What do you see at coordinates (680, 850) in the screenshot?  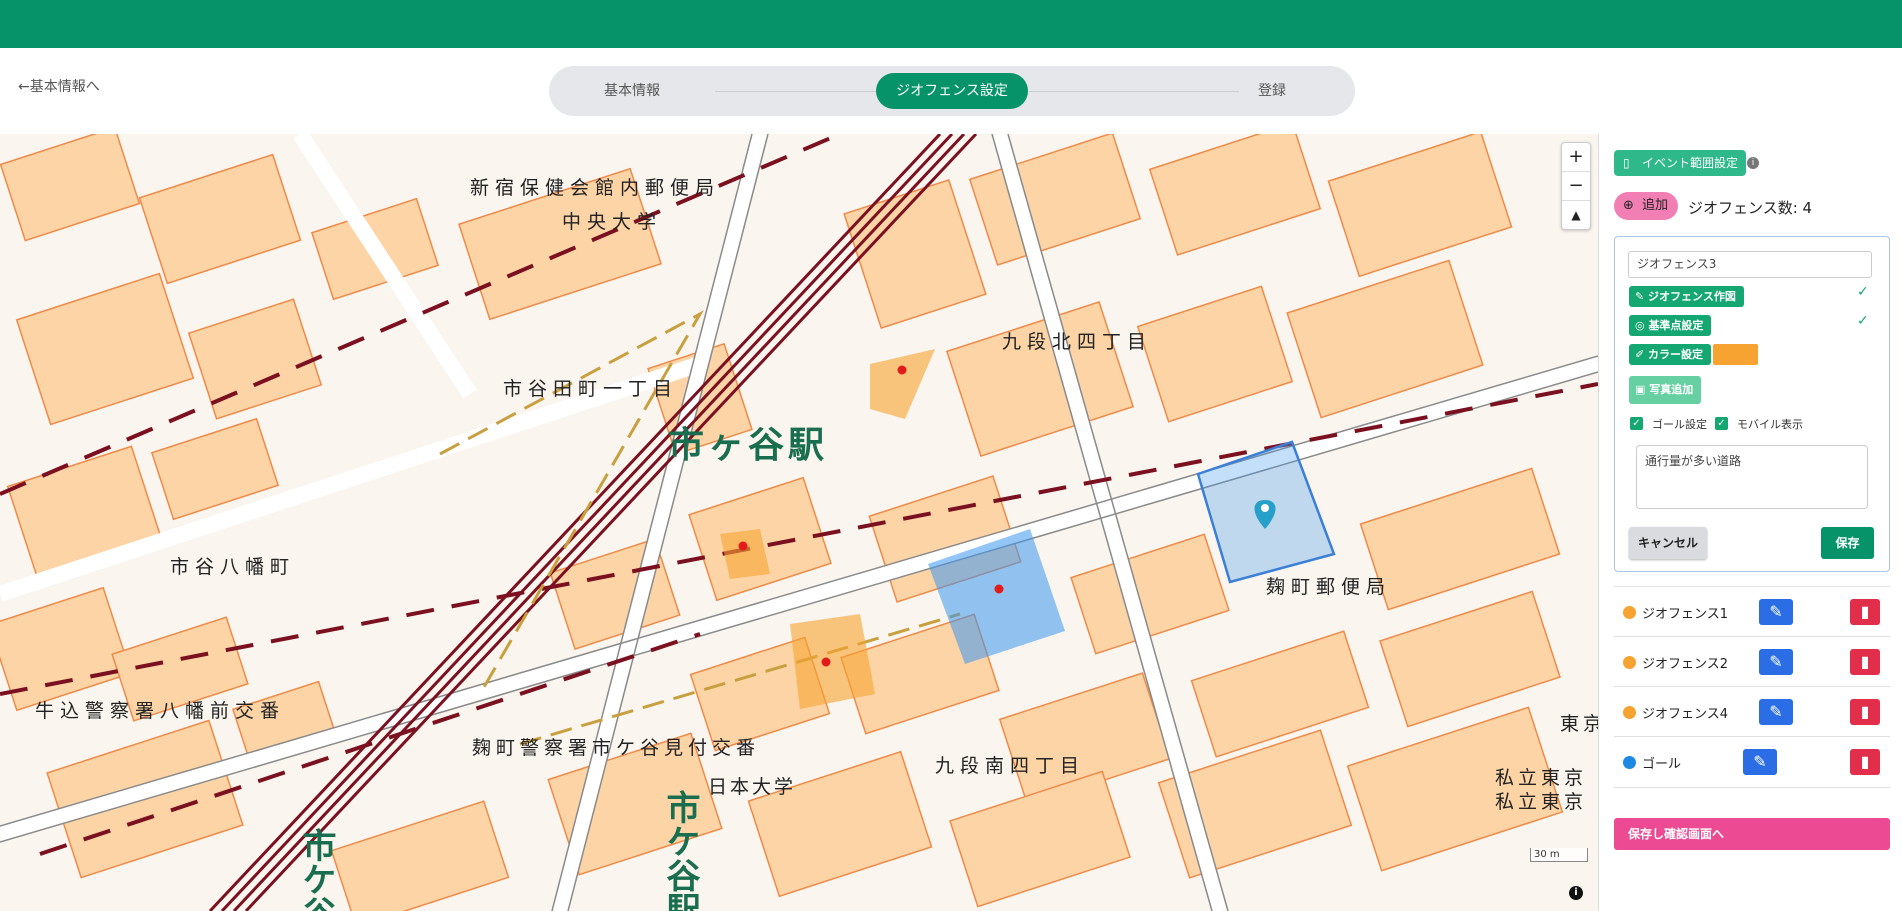 I see `map-label-vertical-station-1: 市ケ谷駅` at bounding box center [680, 850].